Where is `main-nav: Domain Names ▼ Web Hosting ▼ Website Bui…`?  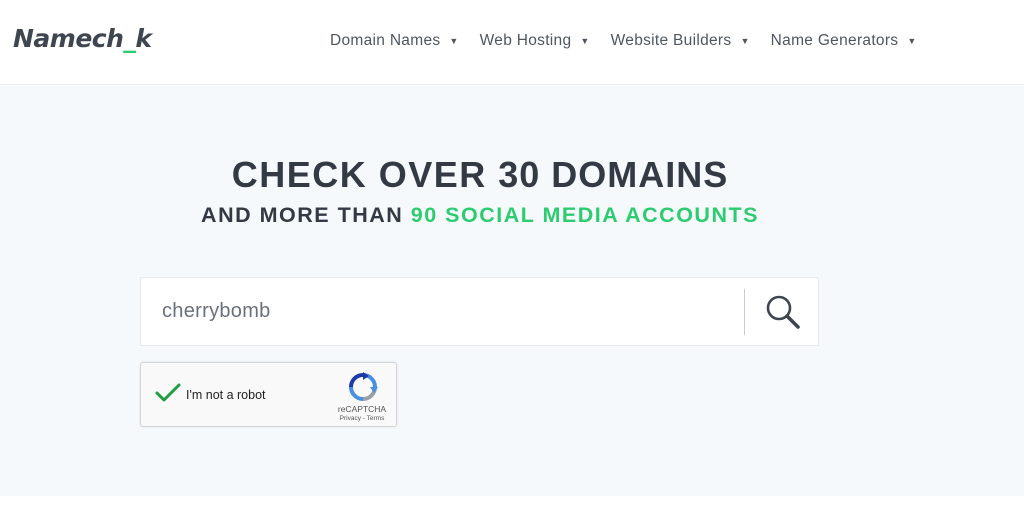 main-nav: Domain Names ▼ Web Hosting ▼ Website Bui… is located at coordinates (634, 41).